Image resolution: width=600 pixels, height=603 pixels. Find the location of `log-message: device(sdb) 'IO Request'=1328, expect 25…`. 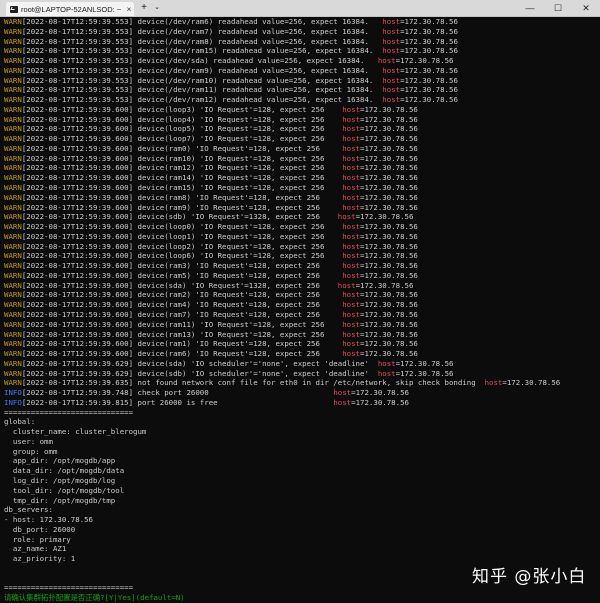

log-message: device(sdb) 'IO Request'=1328, expect 25… is located at coordinates (228, 217).